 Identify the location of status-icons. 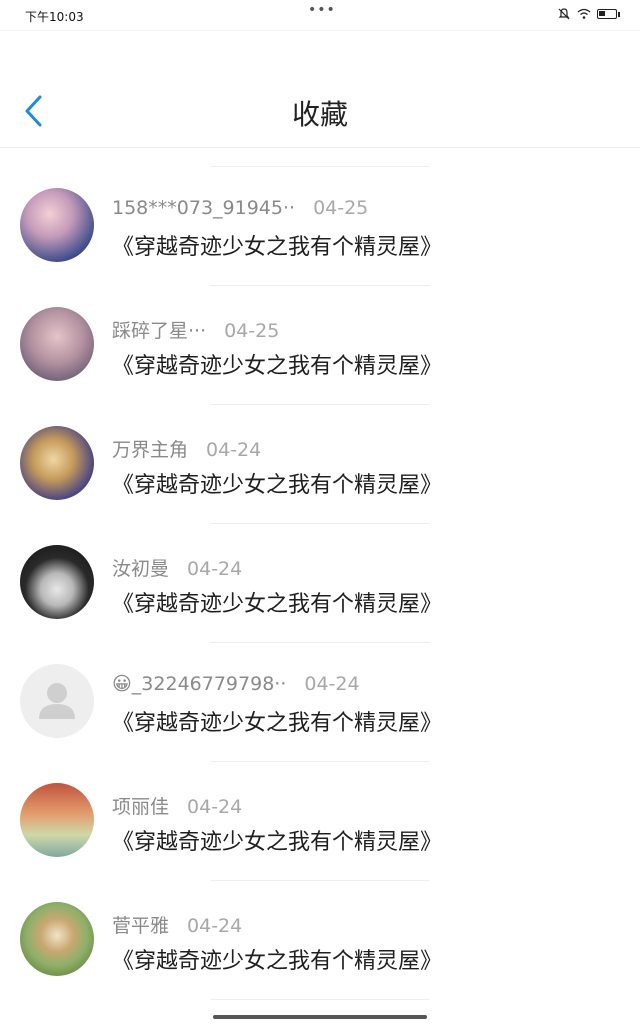
(588, 14).